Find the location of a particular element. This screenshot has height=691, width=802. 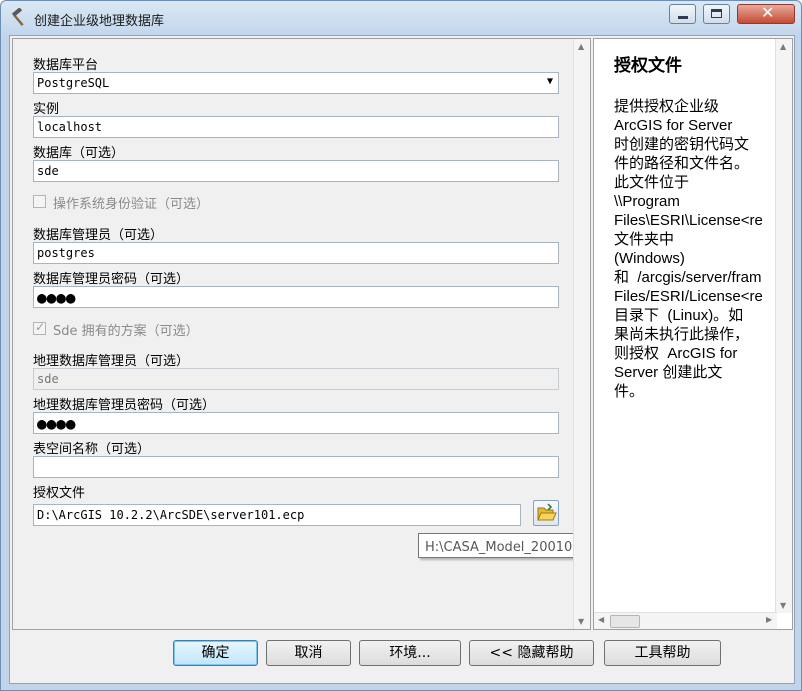

platform-select: PostgreSQL ▼ is located at coordinates (296, 83).